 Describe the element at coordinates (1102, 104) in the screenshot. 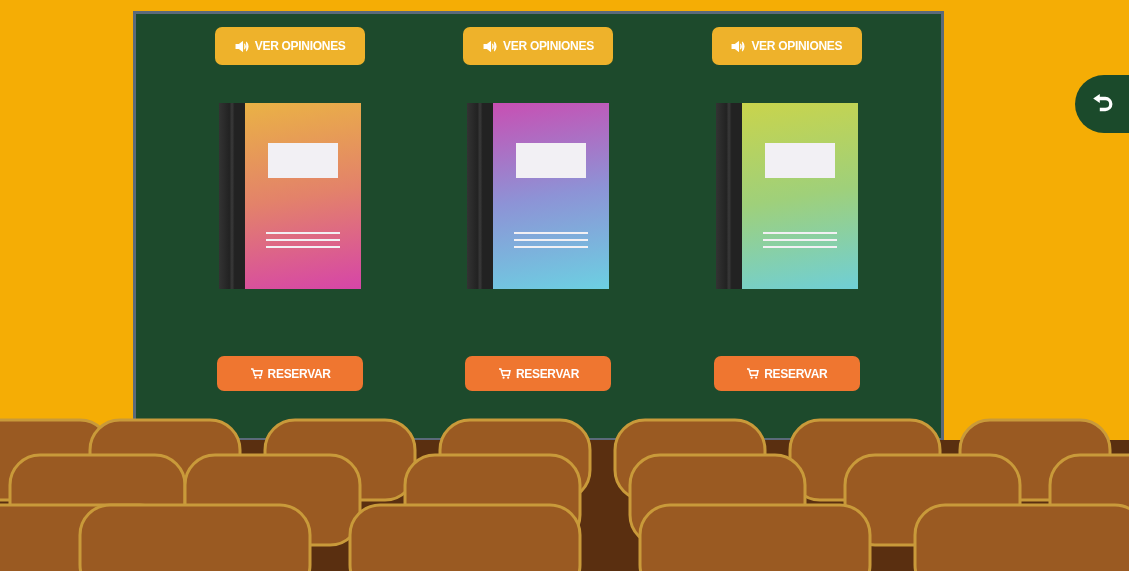

I see `back-button` at that location.